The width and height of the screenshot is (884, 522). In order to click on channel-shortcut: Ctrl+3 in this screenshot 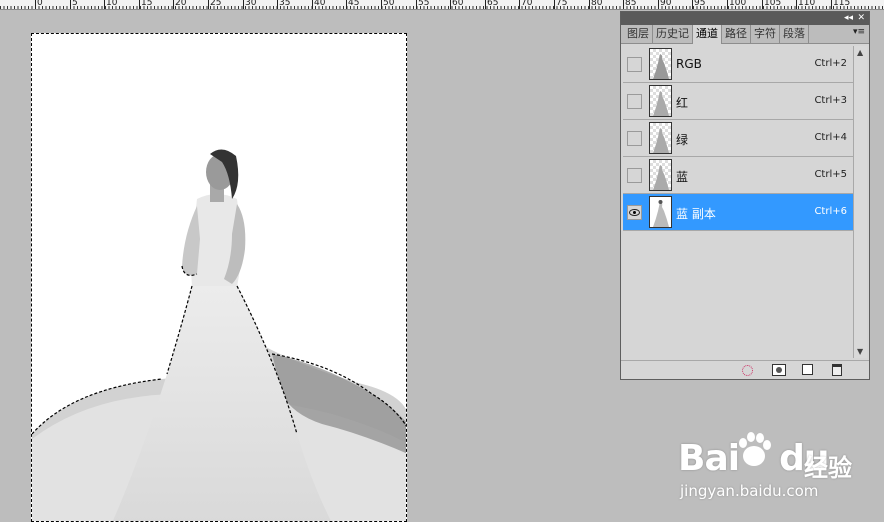, I will do `click(830, 100)`.